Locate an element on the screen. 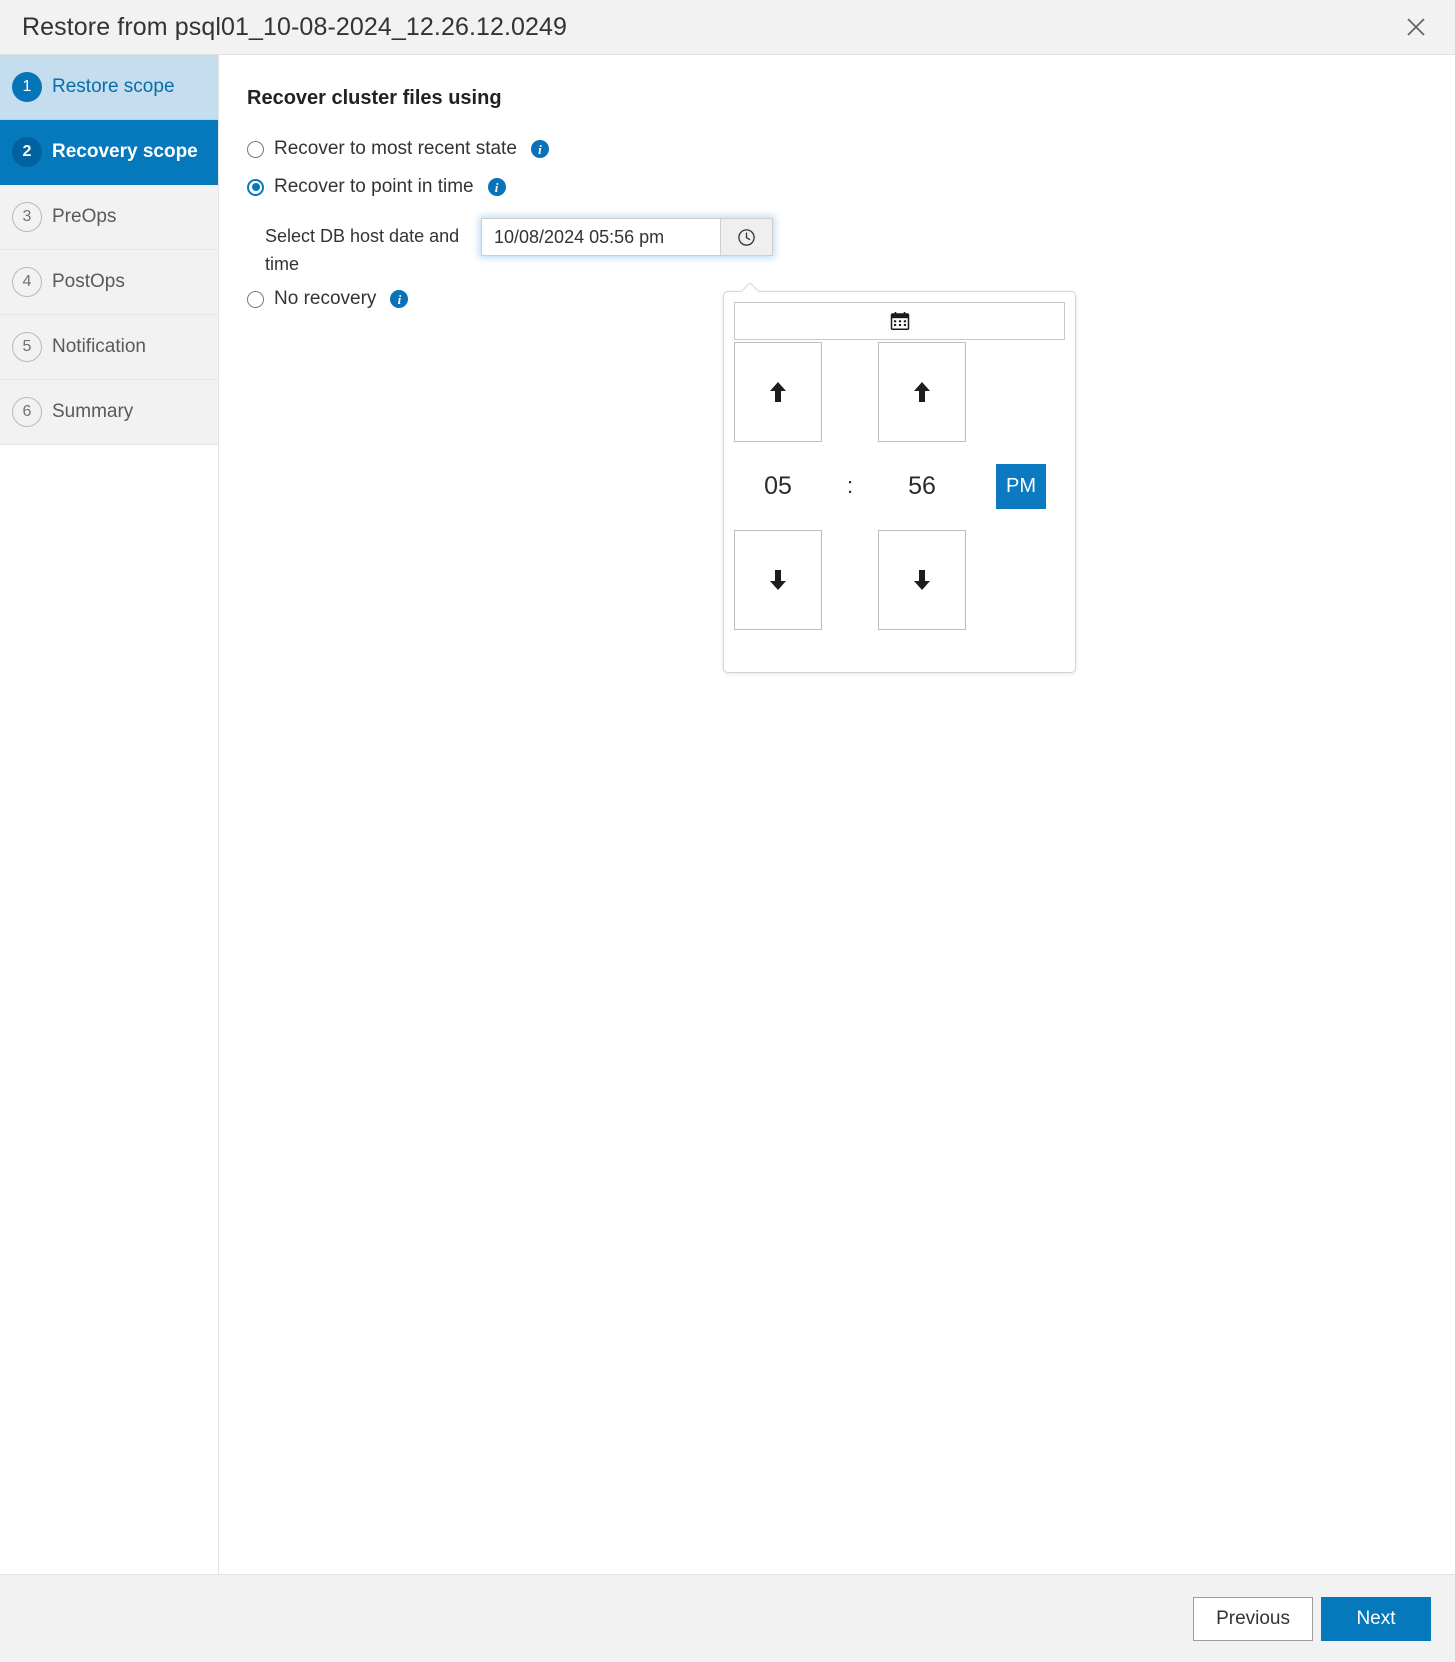 The image size is (1455, 1662). step-number-badge: 2 is located at coordinates (27, 152).